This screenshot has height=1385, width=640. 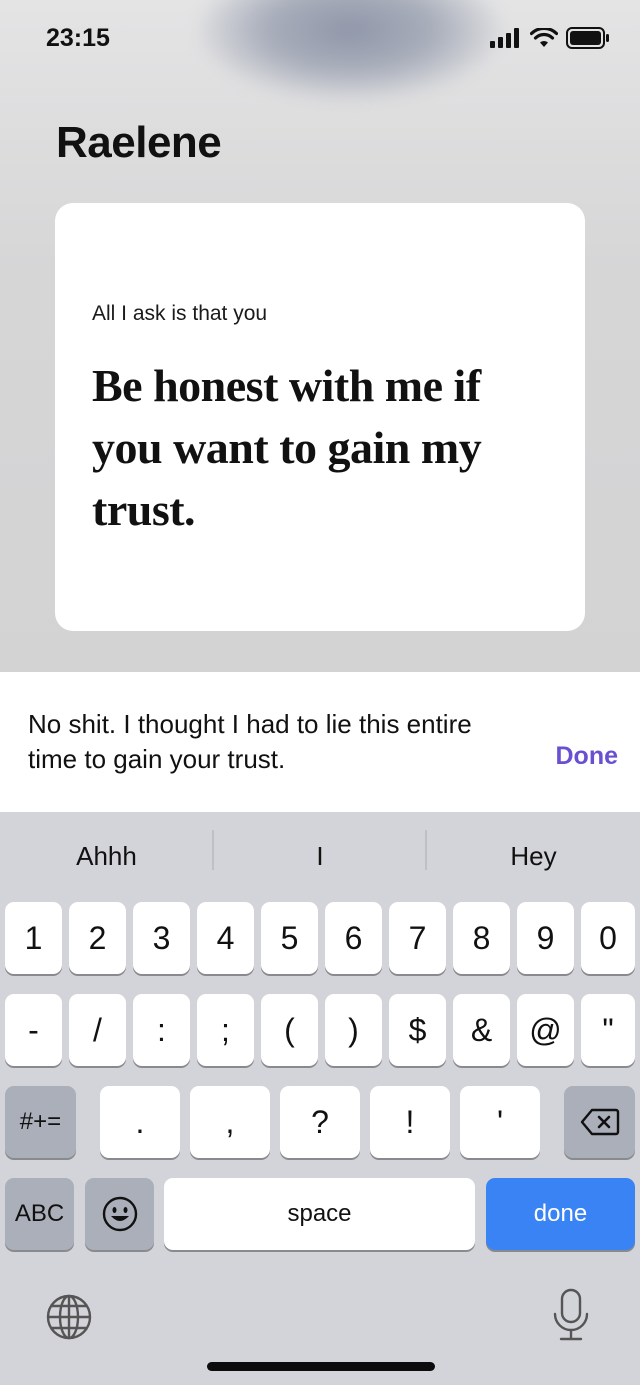 I want to click on key-semicolon: ;, so click(x=225, y=1030).